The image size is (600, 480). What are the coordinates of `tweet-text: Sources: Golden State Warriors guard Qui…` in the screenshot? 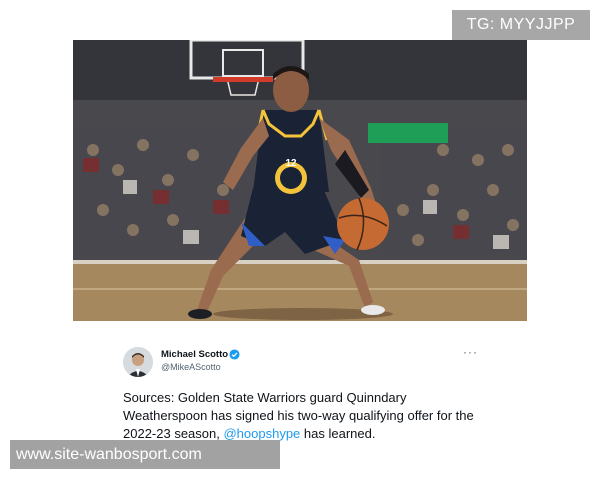 It's located at (303, 416).